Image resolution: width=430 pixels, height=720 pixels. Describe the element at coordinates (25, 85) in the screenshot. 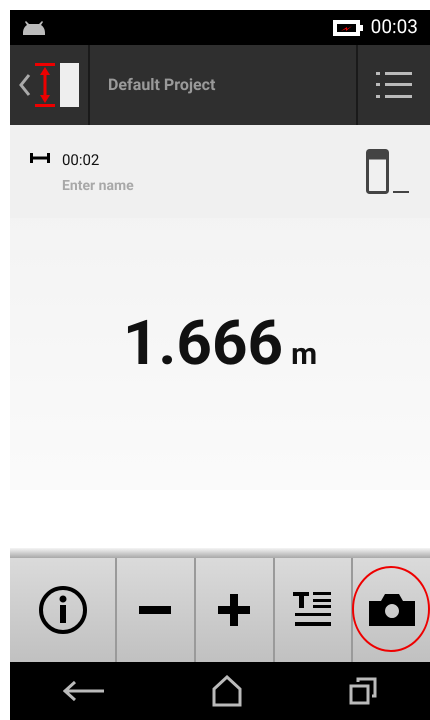

I see `back-chevron-icon` at that location.